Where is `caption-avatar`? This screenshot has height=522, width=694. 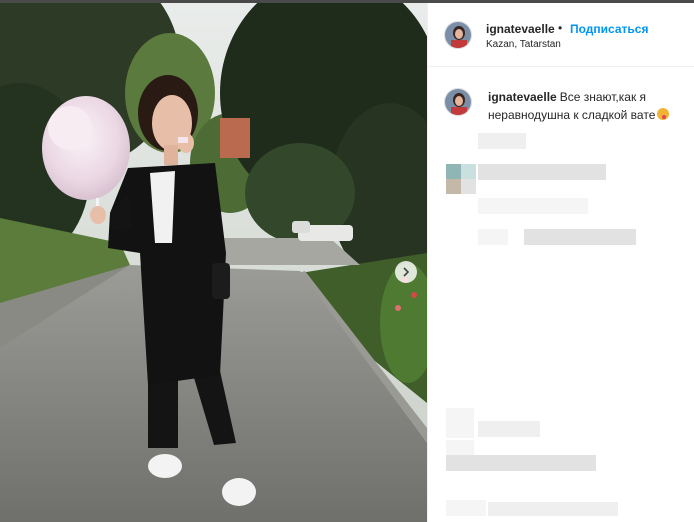 caption-avatar is located at coordinates (458, 102).